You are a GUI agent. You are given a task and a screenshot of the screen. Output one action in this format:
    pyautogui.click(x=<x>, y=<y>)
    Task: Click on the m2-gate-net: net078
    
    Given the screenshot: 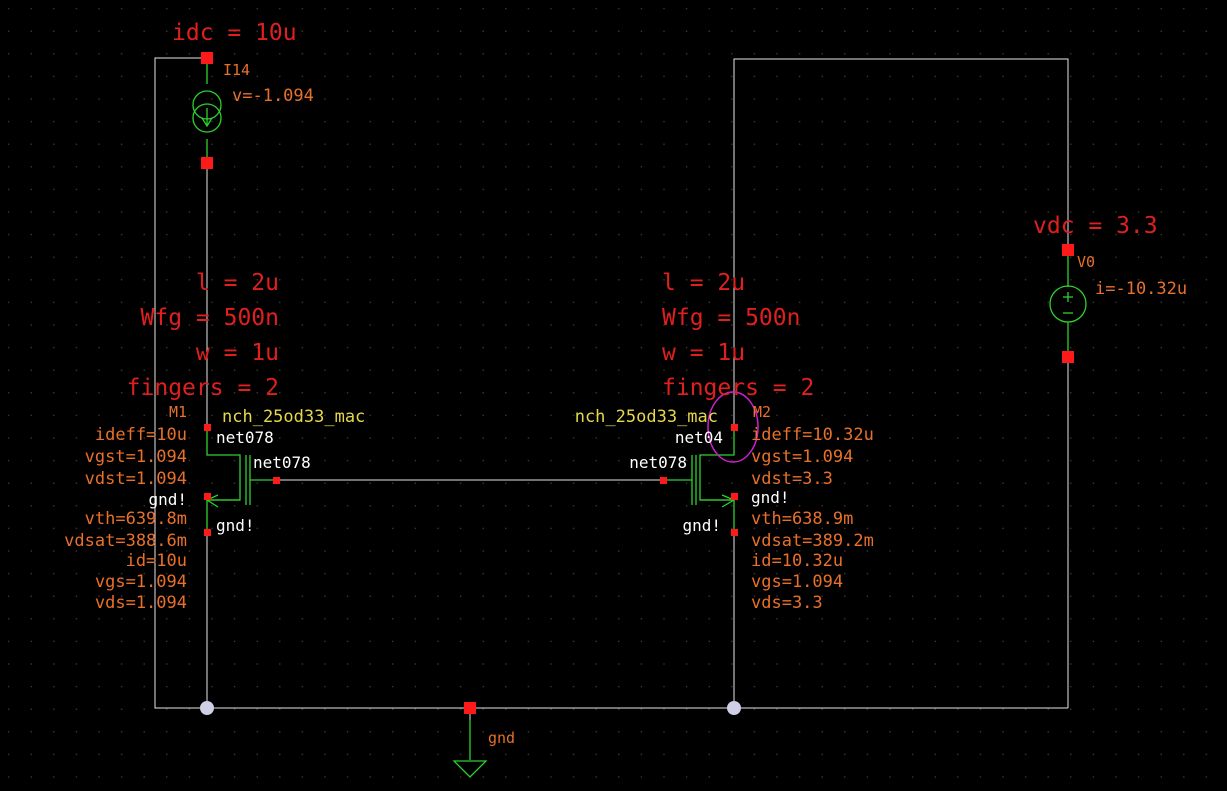 What is the action you would take?
    pyautogui.click(x=658, y=463)
    